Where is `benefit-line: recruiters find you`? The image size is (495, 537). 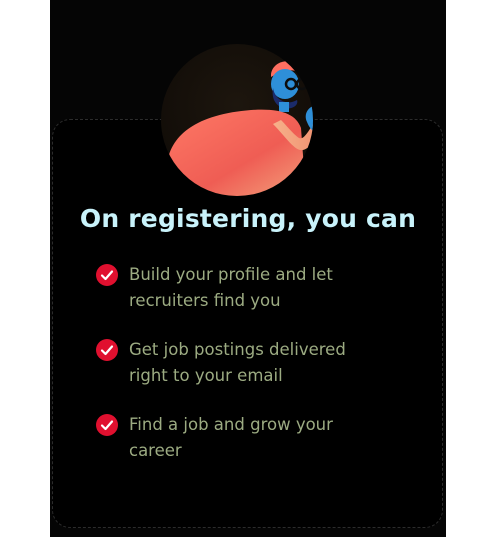
benefit-line: recruiters find you is located at coordinates (205, 300).